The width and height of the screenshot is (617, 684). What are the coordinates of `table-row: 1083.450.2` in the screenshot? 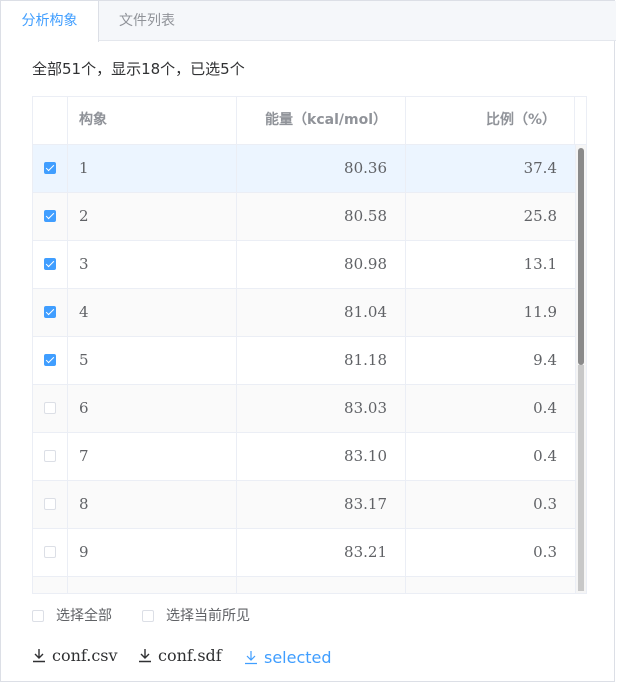 It's located at (304, 585).